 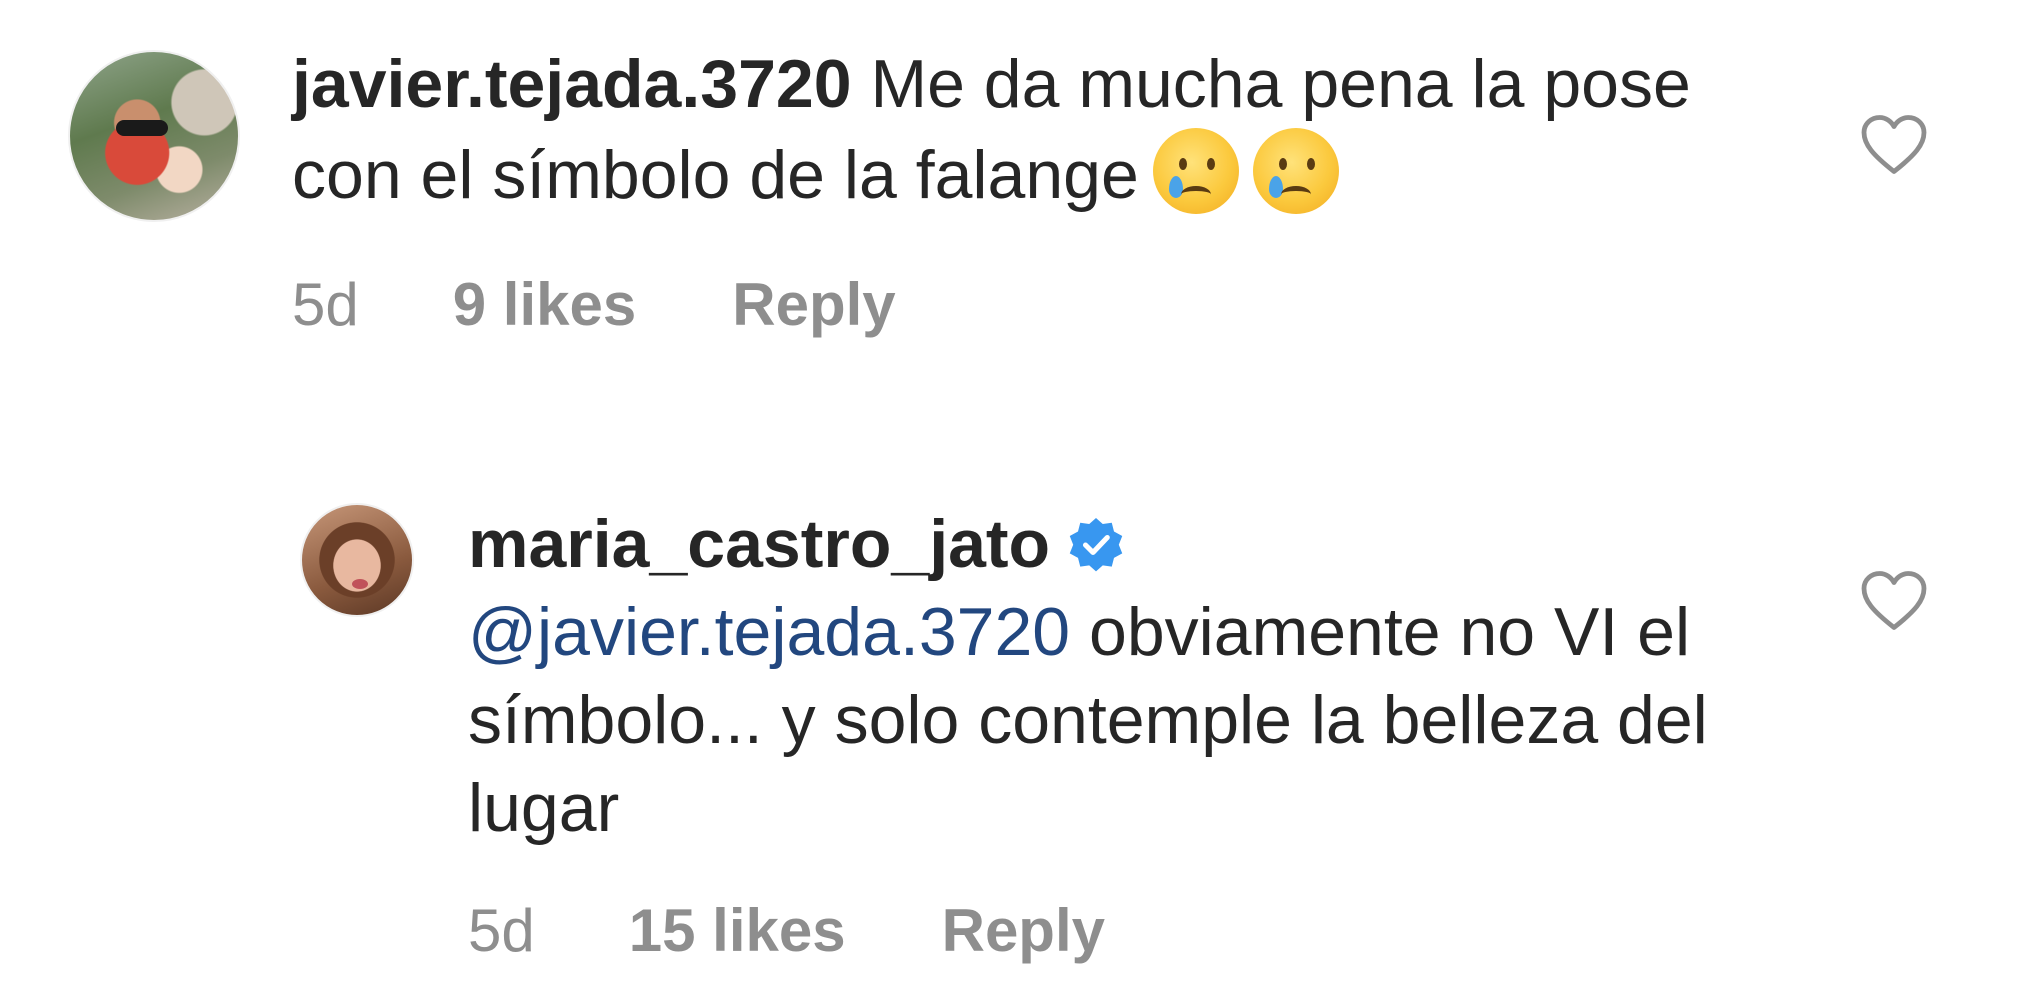 What do you see at coordinates (759, 544) in the screenshot?
I see `comment-username: maria_castro_jato` at bounding box center [759, 544].